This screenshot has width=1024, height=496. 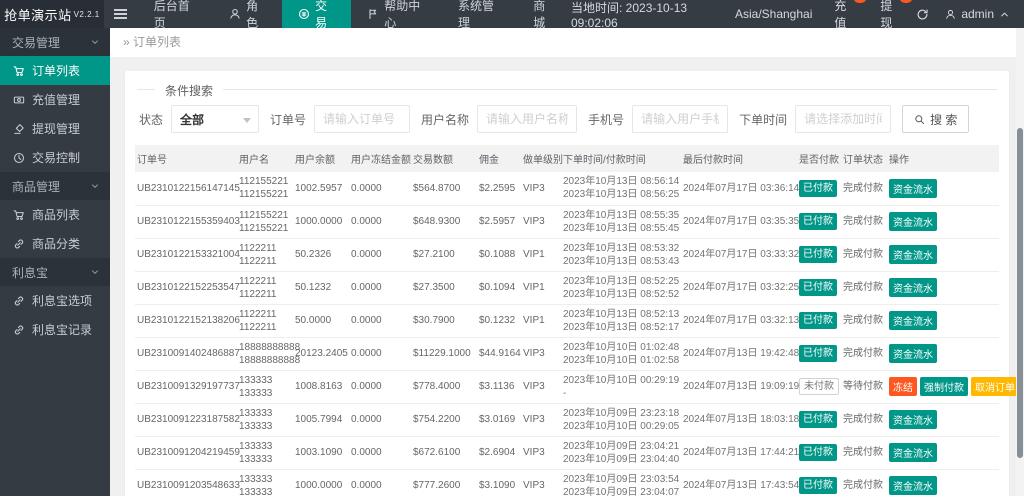 What do you see at coordinates (252, 15) in the screenshot?
I see `nav-item-label: 角色` at bounding box center [252, 15].